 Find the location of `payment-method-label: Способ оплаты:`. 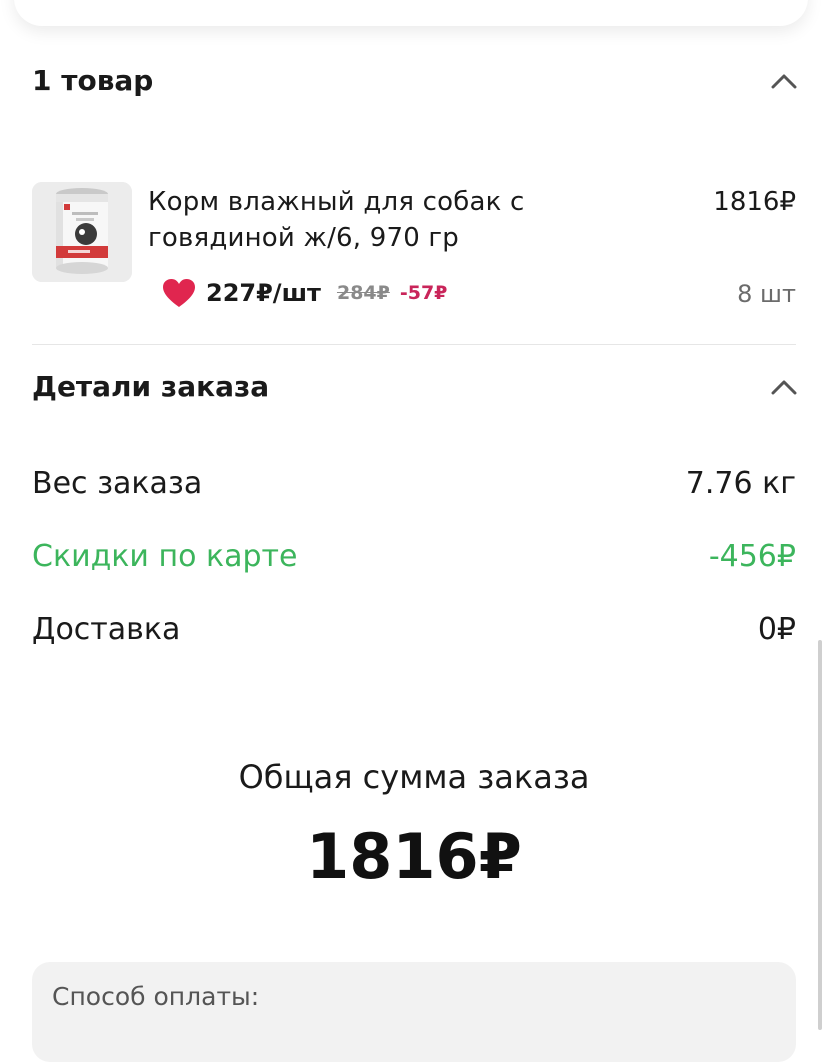

payment-method-label: Способ оплаты: is located at coordinates (156, 996).